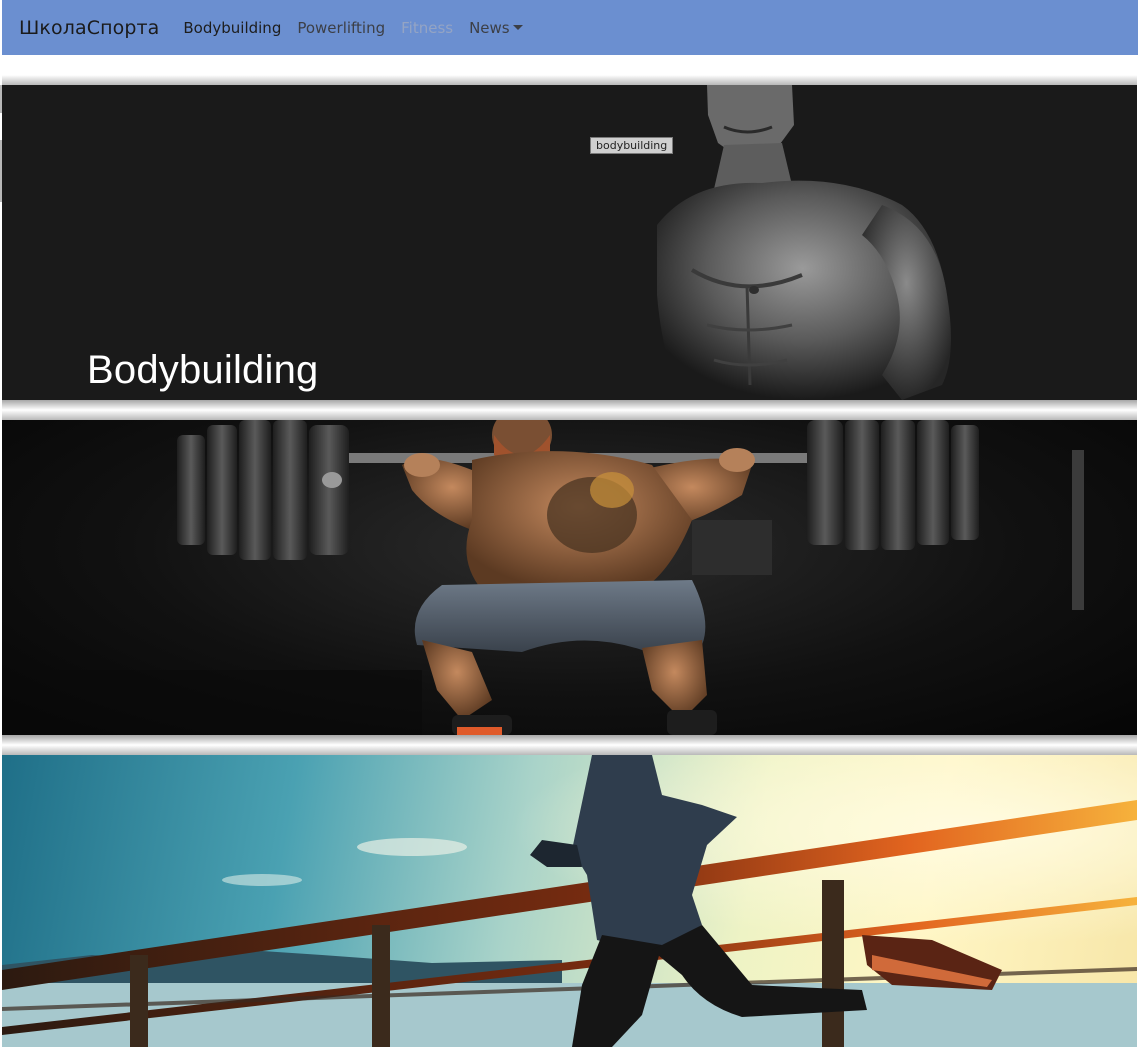  Describe the element at coordinates (203, 370) in the screenshot. I see `banner-title: Bodybuilding` at that location.